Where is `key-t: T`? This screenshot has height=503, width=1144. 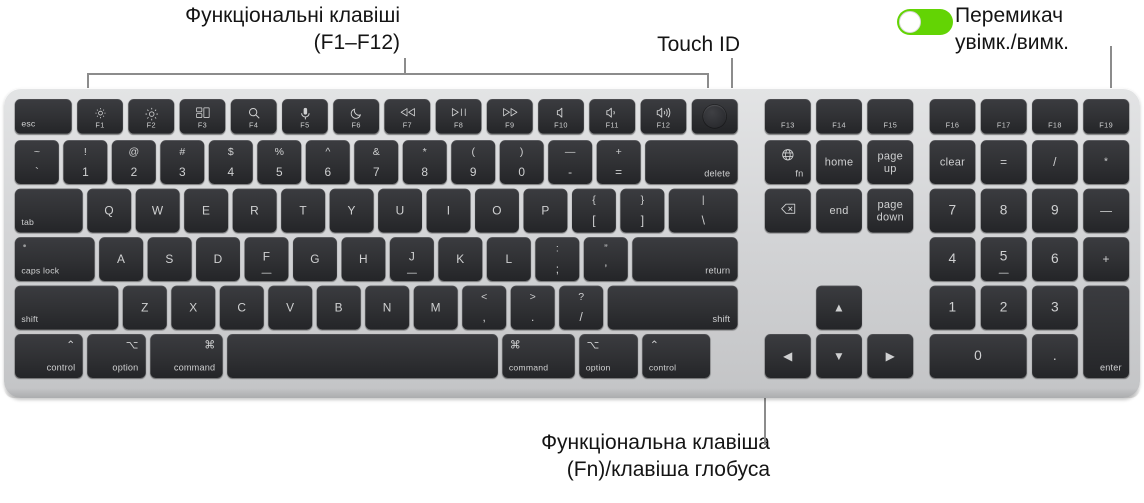
key-t: T is located at coordinates (303, 210).